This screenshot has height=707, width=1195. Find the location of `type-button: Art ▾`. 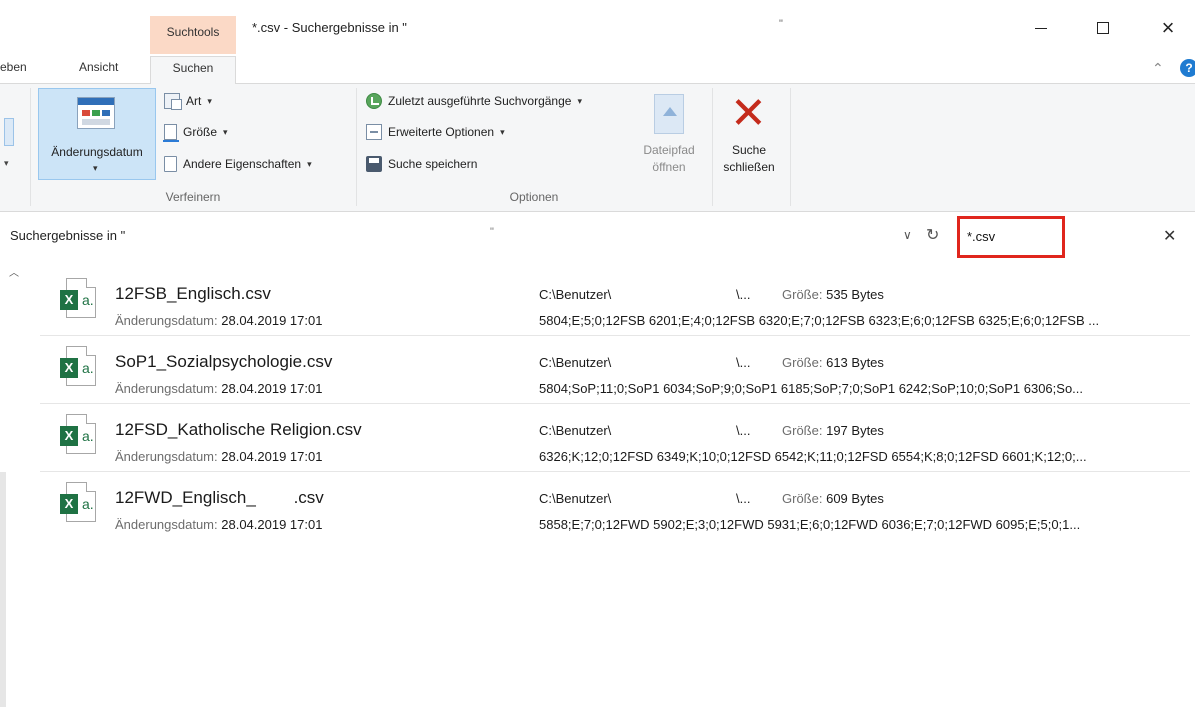

type-button: Art ▾ is located at coordinates (188, 101).